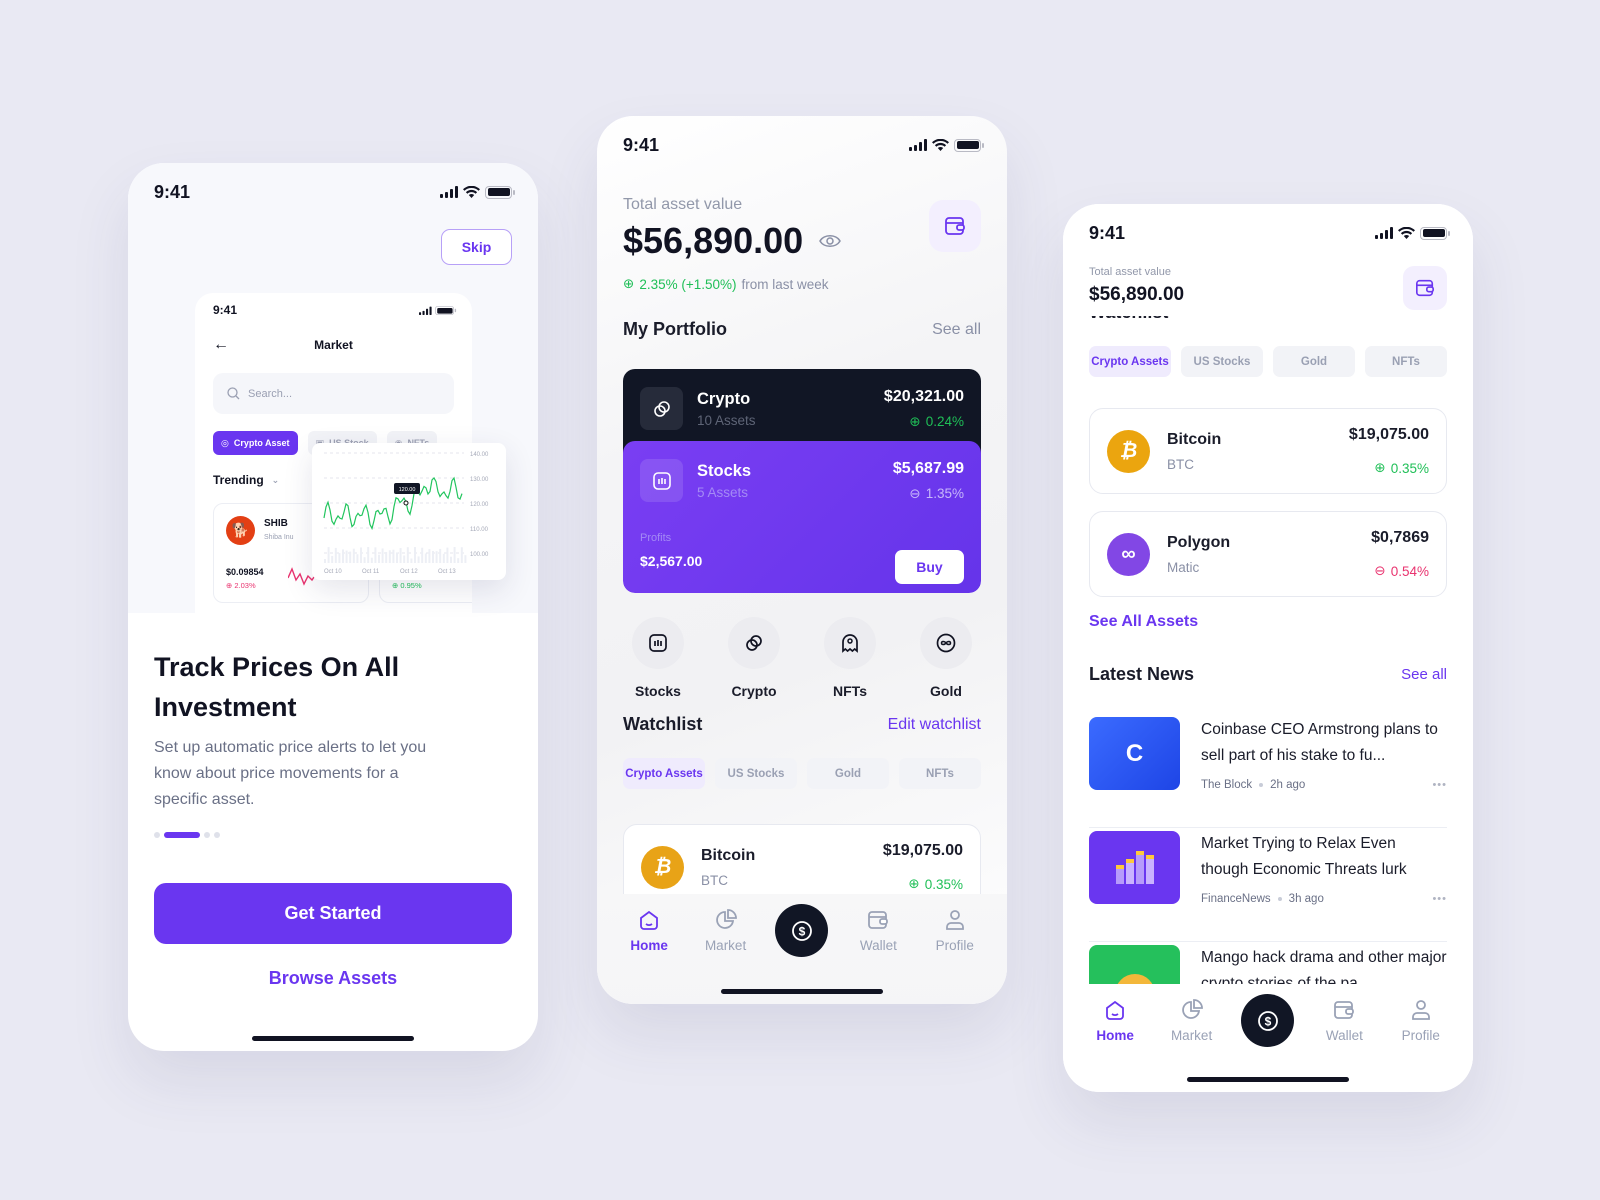 The height and width of the screenshot is (1200, 1600). What do you see at coordinates (1143, 622) in the screenshot?
I see `see-all-assets-link: See All Assets` at bounding box center [1143, 622].